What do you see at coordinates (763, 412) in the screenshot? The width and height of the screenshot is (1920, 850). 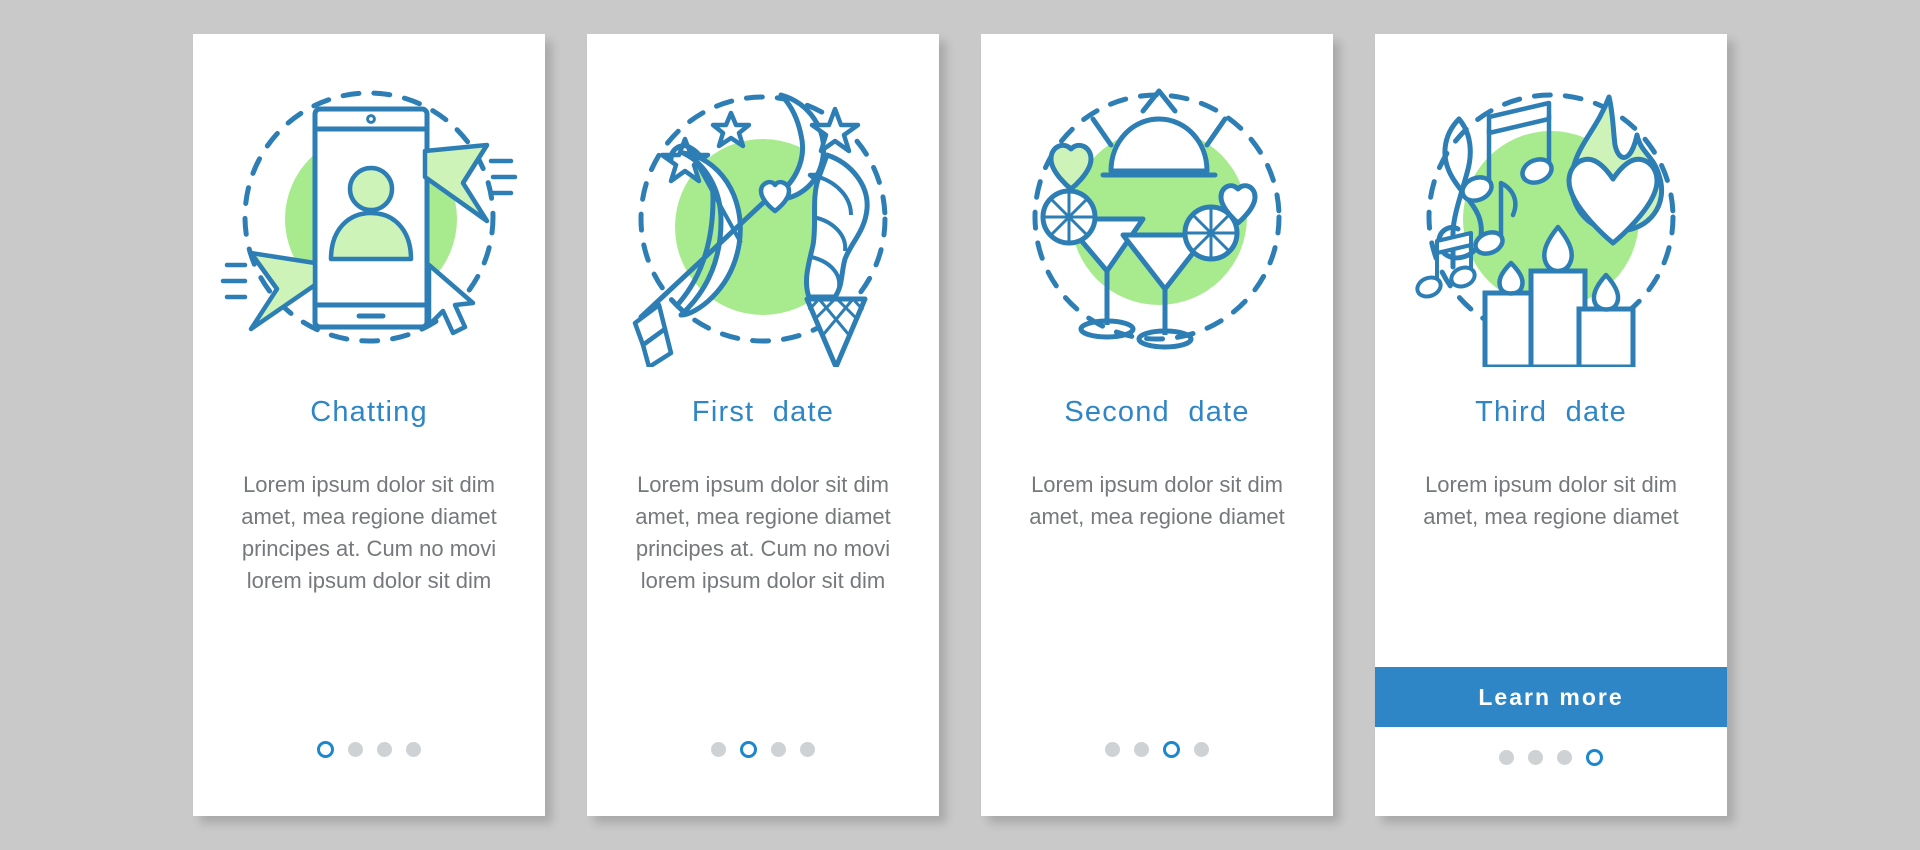 I see `card-title: First date` at bounding box center [763, 412].